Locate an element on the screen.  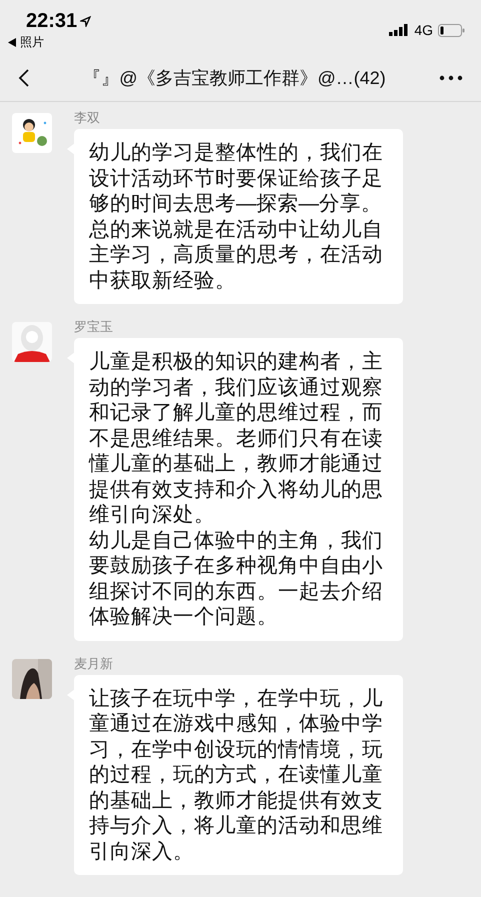
message-text: 幼儿的学习是整体性的，我们在设计活动环节时要保证给孩子足够的时间去思考—探索—分享。总的来说就是在活动中让幼儿自主学习，高质量的思考，在活动中获取新经验。 is located at coordinates (236, 216).